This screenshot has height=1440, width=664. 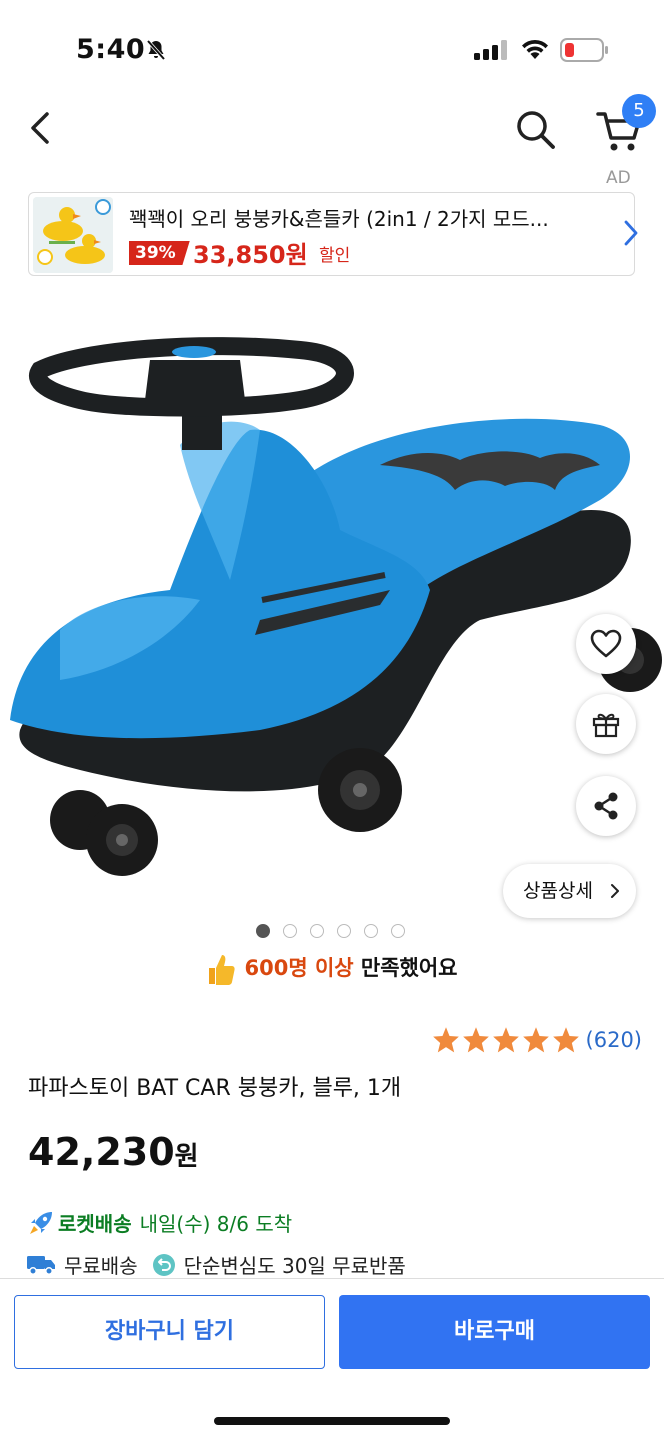 I want to click on signal-icon, so click(x=490, y=50).